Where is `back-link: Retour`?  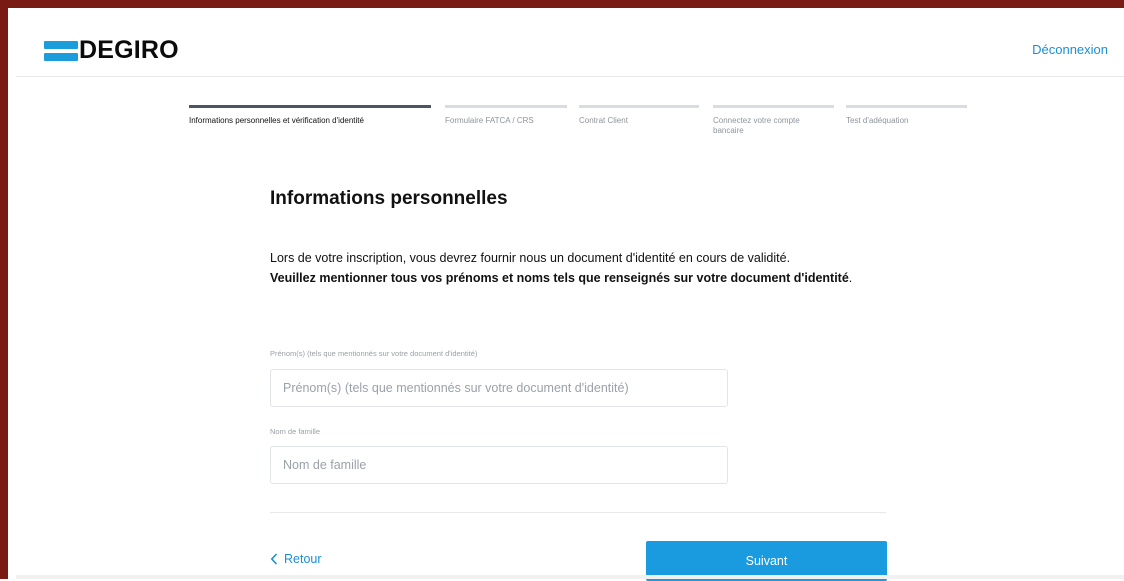 back-link: Retour is located at coordinates (296, 559).